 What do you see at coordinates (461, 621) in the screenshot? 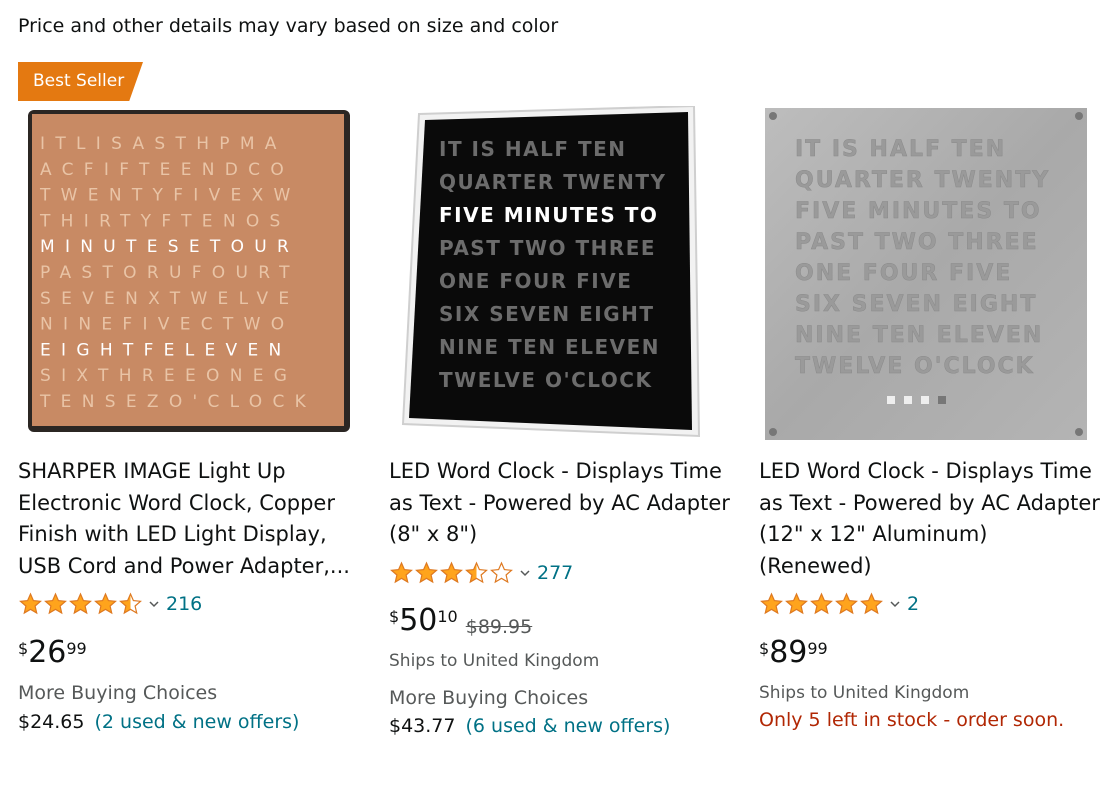
I see `price-2: $ 50 10 $89.95` at bounding box center [461, 621].